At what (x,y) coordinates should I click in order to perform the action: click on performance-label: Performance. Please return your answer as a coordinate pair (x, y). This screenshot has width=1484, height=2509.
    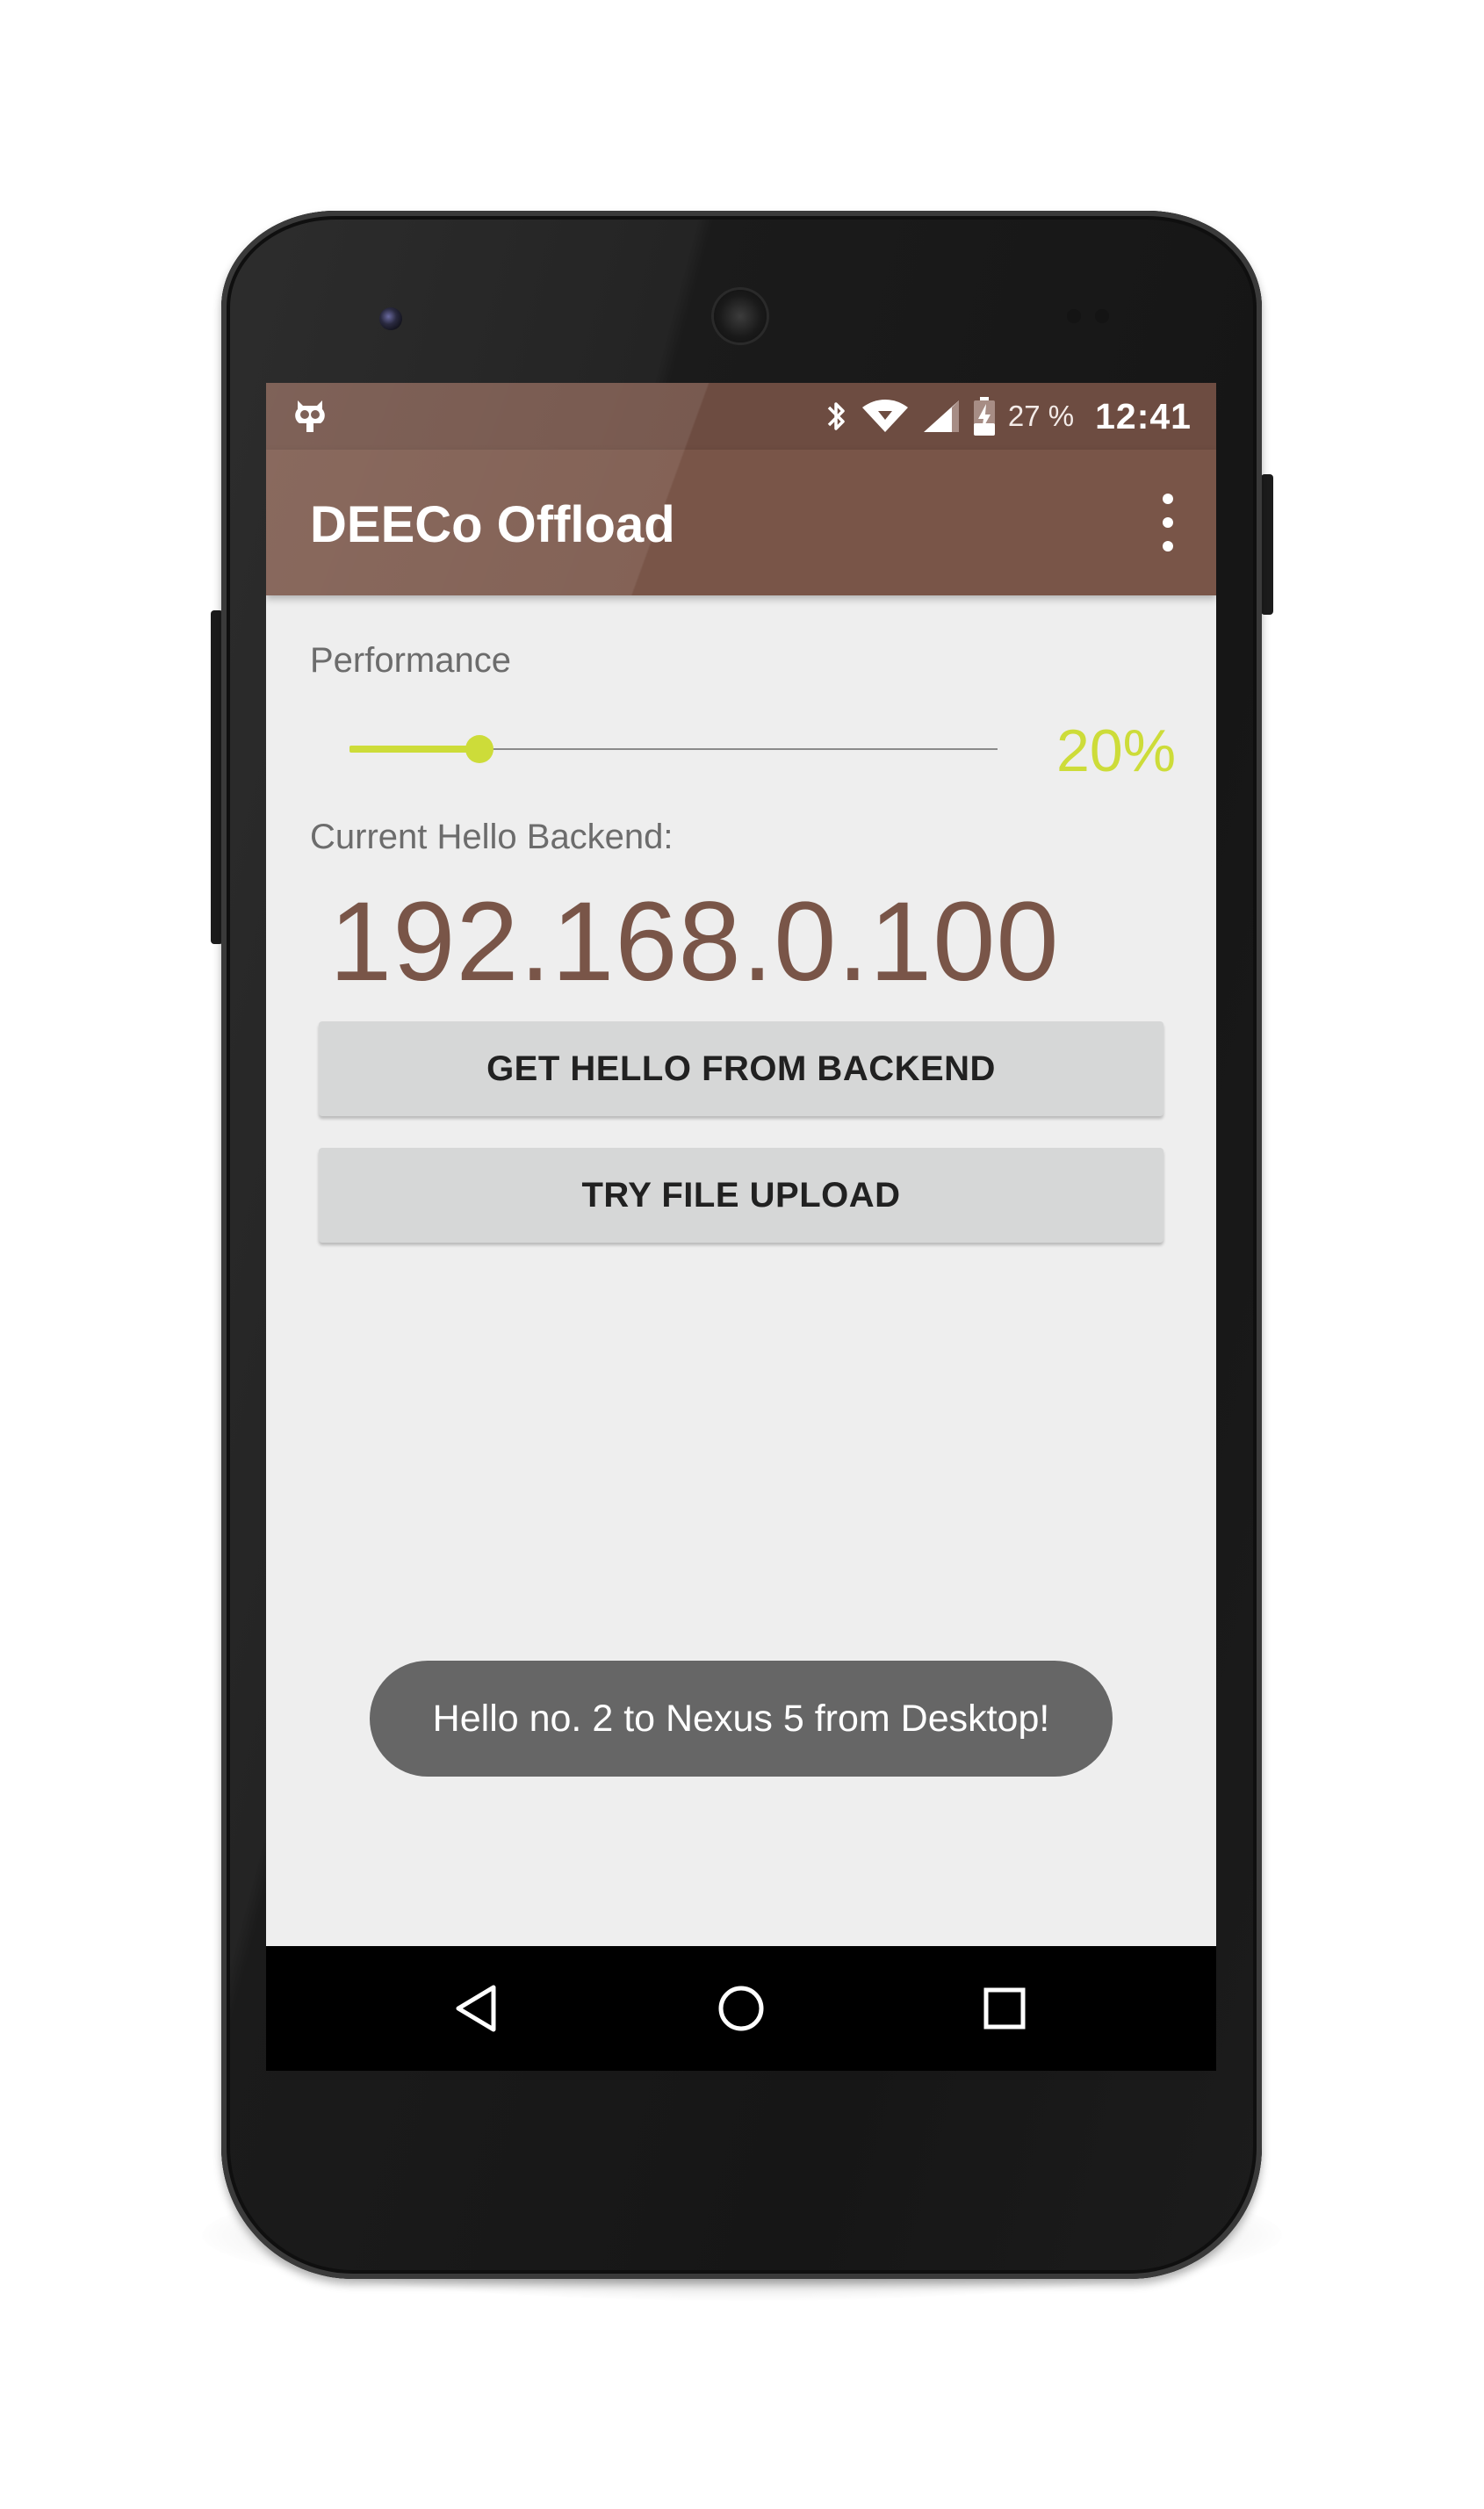
    Looking at the image, I should click on (410, 660).